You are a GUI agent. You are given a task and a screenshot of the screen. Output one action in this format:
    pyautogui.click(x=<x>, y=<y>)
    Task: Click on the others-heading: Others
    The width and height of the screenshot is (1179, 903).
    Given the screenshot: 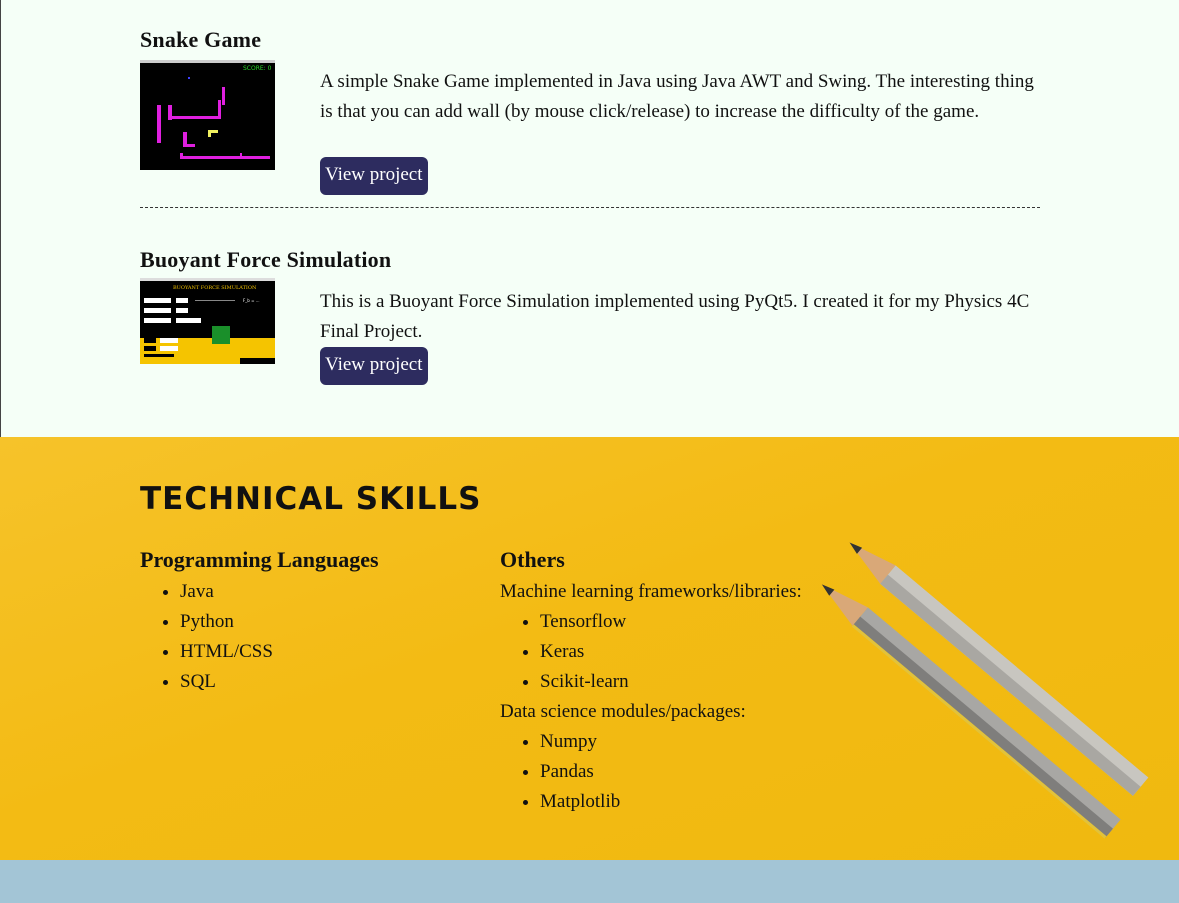 What is the action you would take?
    pyautogui.click(x=532, y=559)
    